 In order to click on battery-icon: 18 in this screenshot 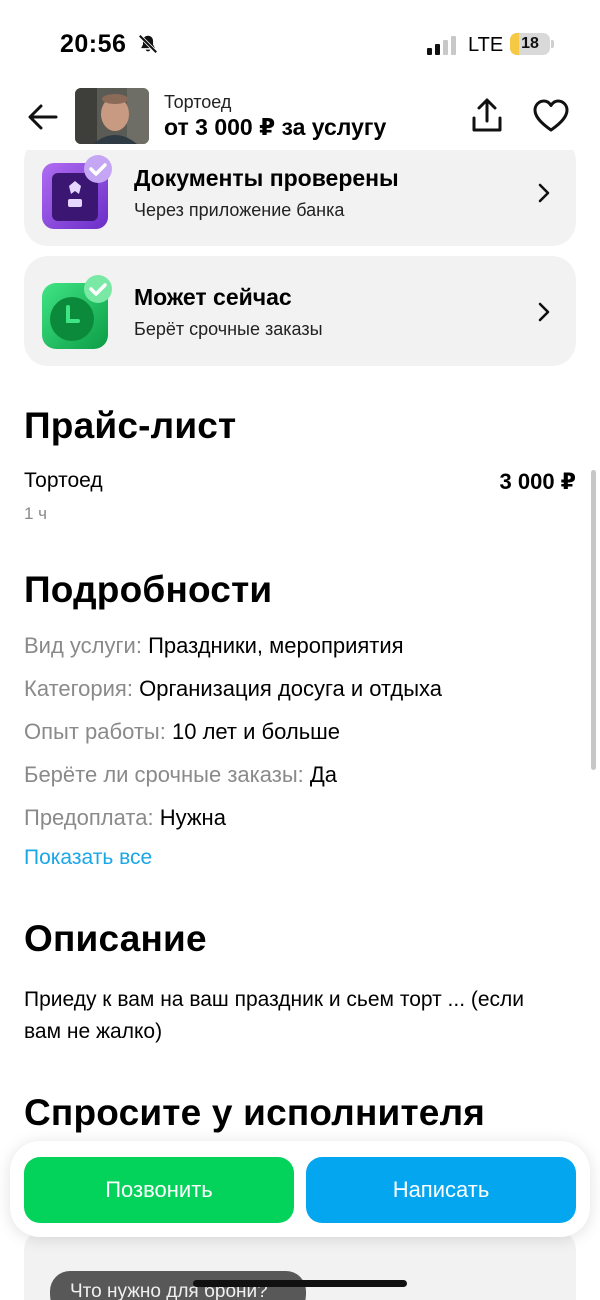, I will do `click(532, 44)`.